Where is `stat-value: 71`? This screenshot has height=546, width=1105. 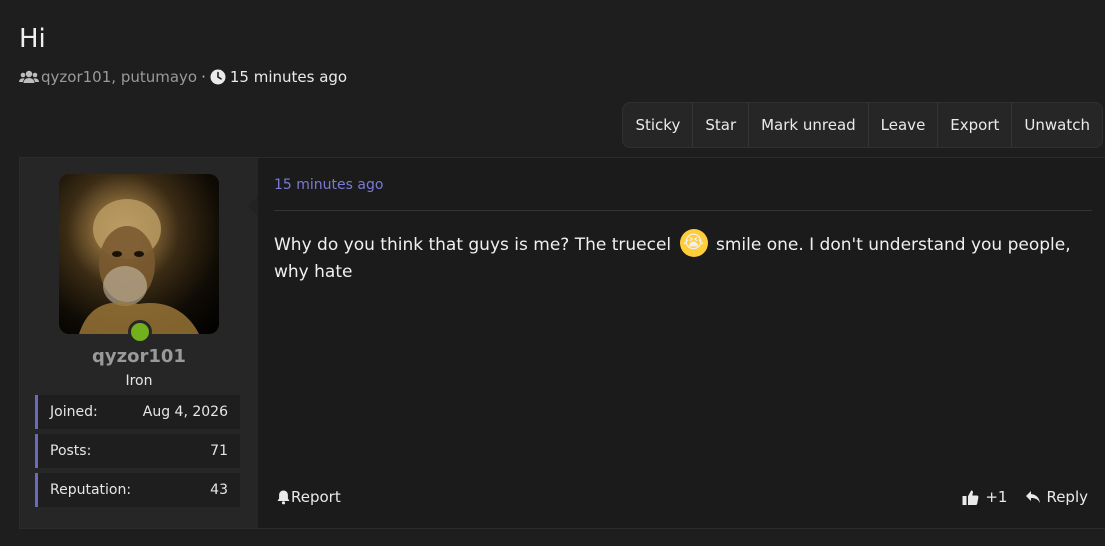 stat-value: 71 is located at coordinates (219, 451).